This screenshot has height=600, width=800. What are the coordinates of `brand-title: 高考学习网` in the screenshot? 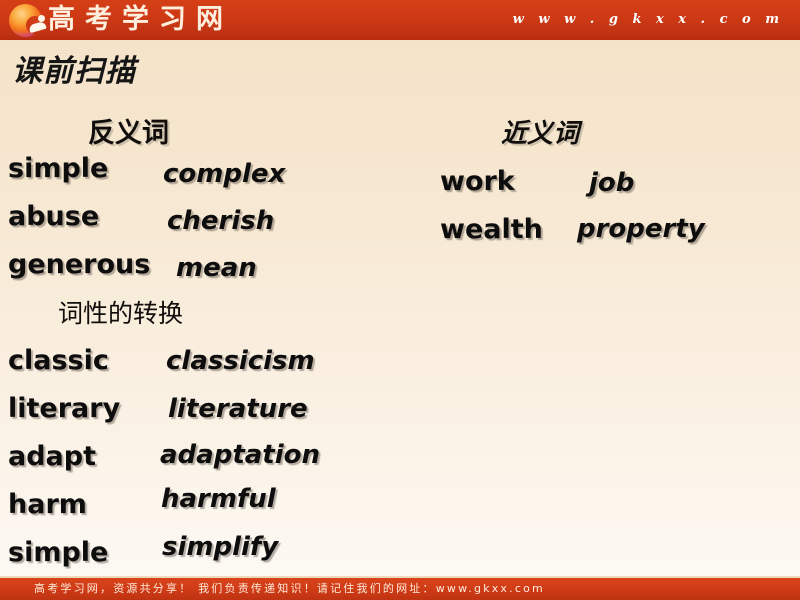 It's located at (140, 19).